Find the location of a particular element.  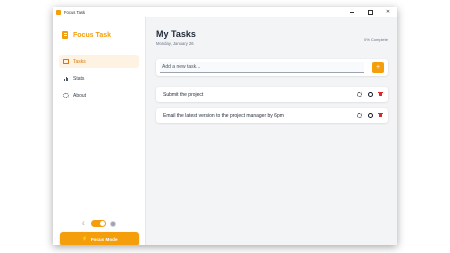

maximize-button is located at coordinates (370, 12).